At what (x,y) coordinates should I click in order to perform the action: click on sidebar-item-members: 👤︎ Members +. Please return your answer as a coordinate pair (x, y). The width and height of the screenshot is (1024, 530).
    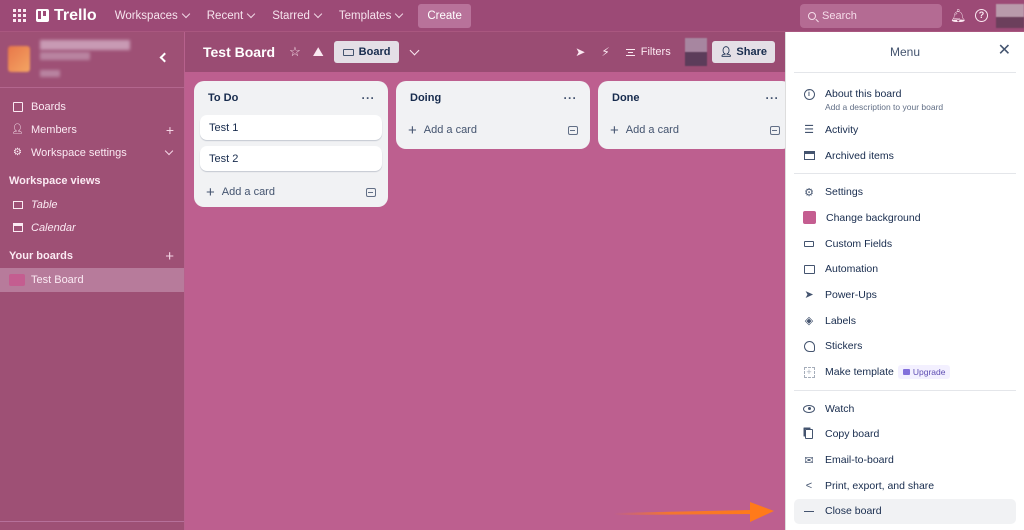
    Looking at the image, I should click on (92, 129).